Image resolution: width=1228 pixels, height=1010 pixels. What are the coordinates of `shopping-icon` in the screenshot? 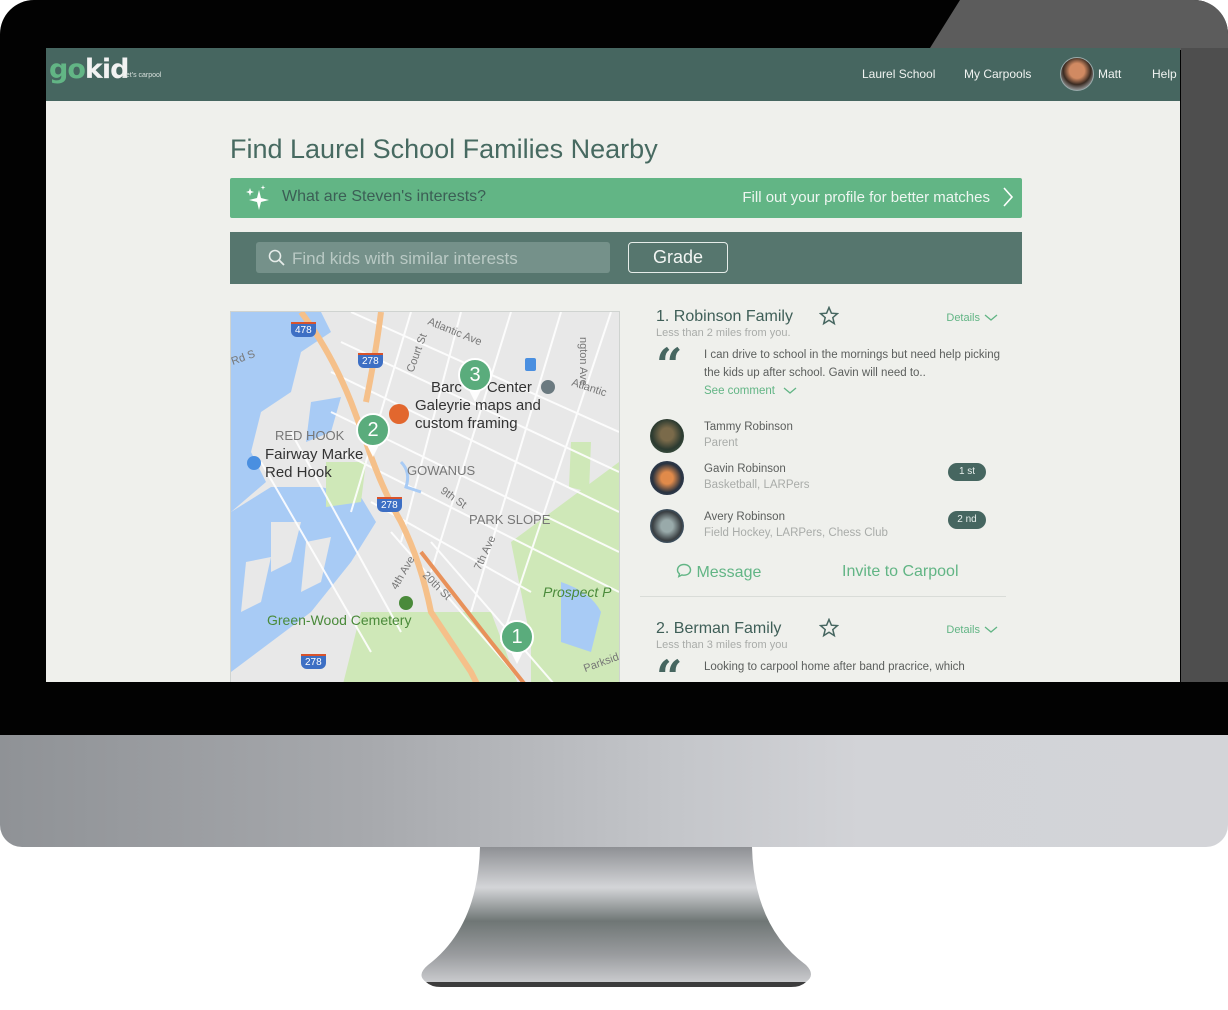 It's located at (399, 414).